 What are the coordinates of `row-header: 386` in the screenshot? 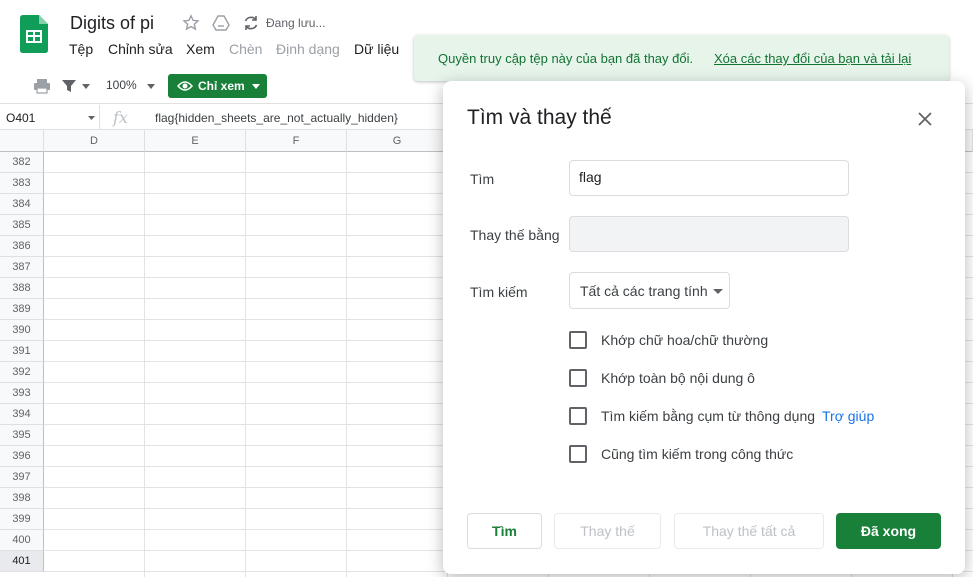 It's located at (22, 246).